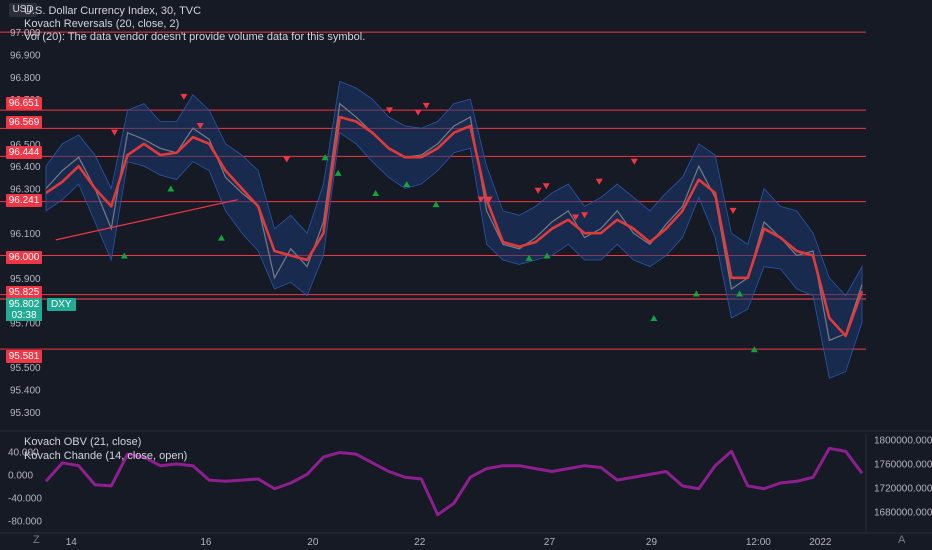  Describe the element at coordinates (652, 542) in the screenshot. I see `time-tick-label: 29` at that location.